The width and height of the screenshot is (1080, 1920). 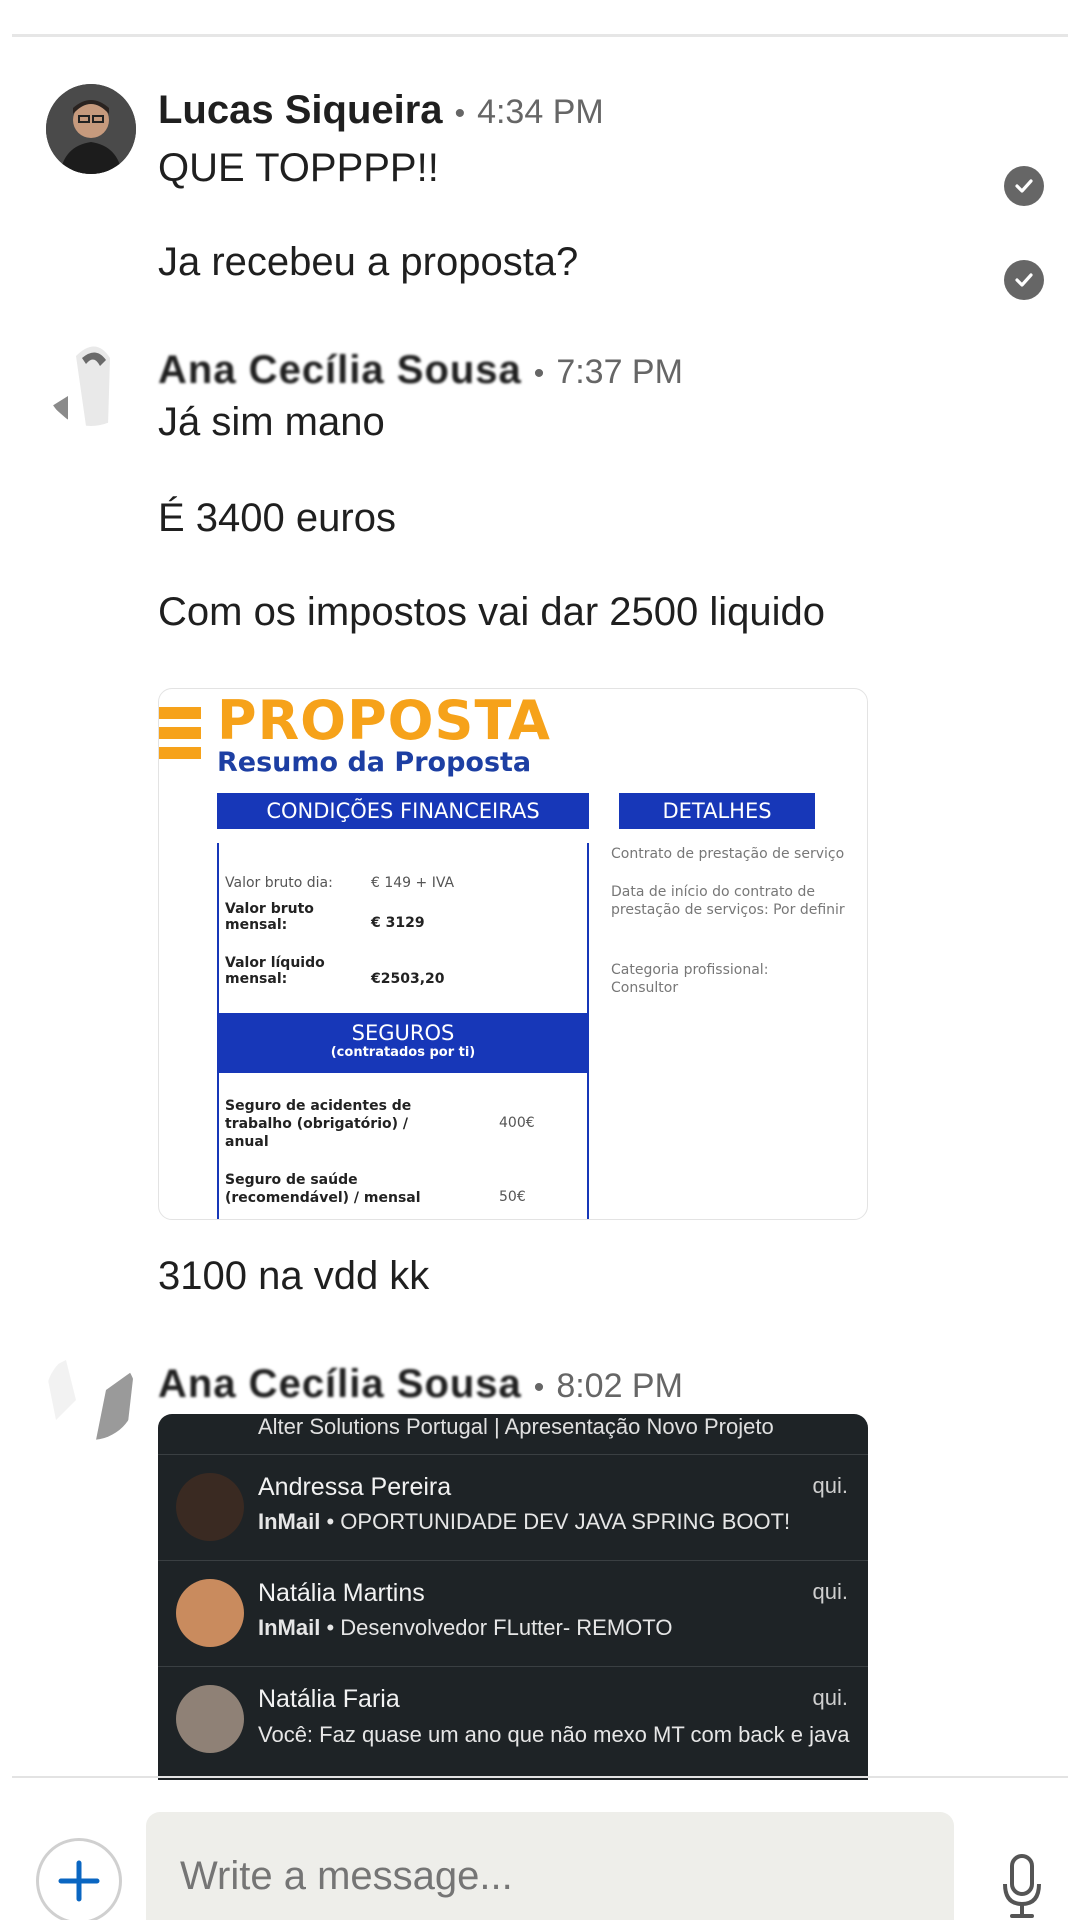 I want to click on inbox-name: Natália Martins, so click(x=341, y=1593).